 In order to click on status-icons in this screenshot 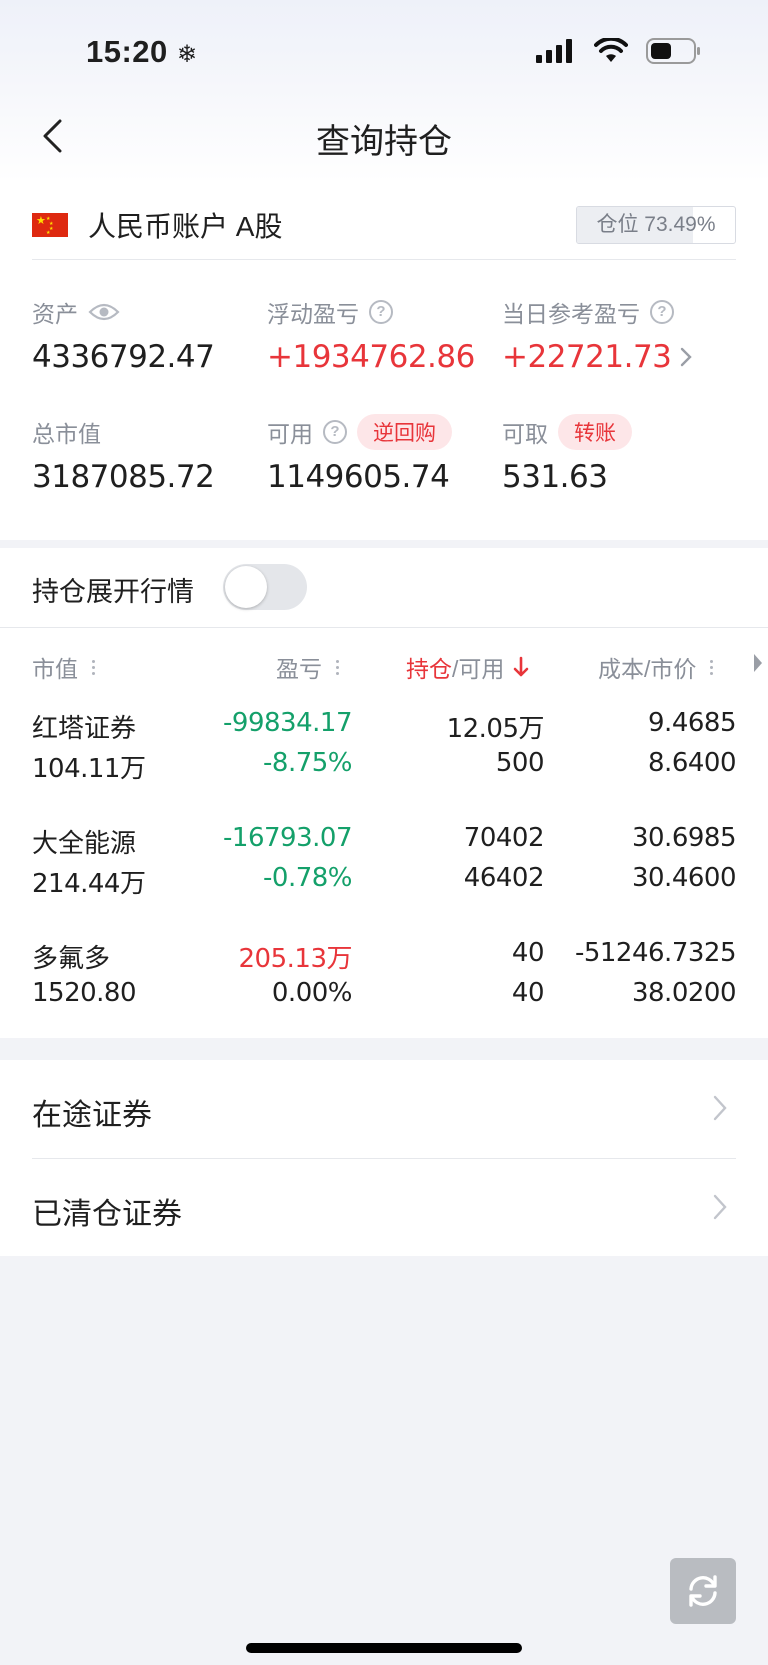, I will do `click(619, 51)`.